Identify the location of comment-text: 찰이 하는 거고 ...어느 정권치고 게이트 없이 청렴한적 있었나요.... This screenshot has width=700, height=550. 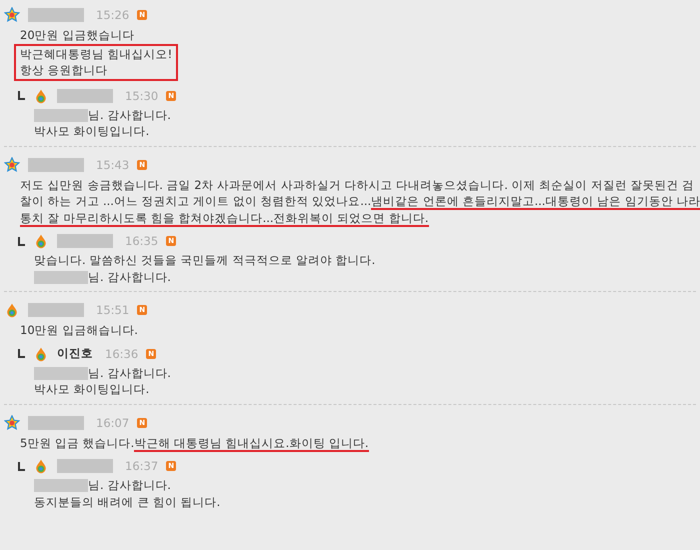
(196, 201).